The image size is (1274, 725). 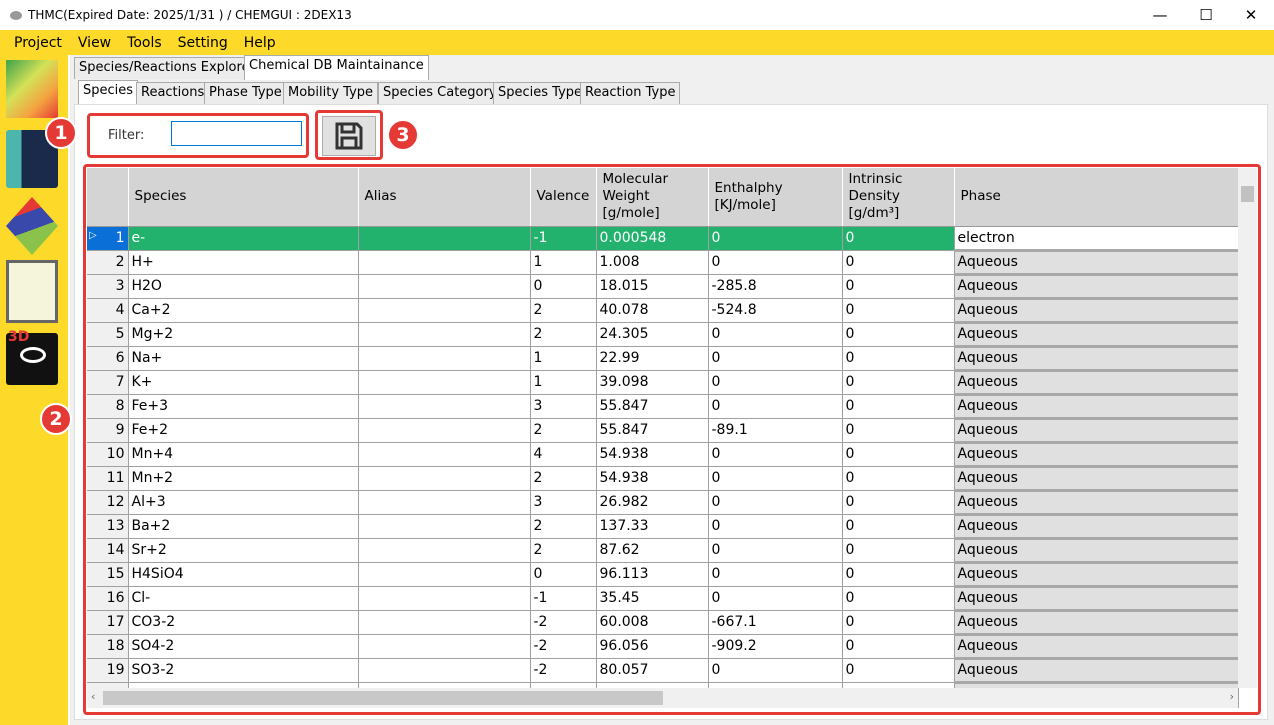 I want to click on tab-mobility-type: Mobility Type, so click(x=331, y=93).